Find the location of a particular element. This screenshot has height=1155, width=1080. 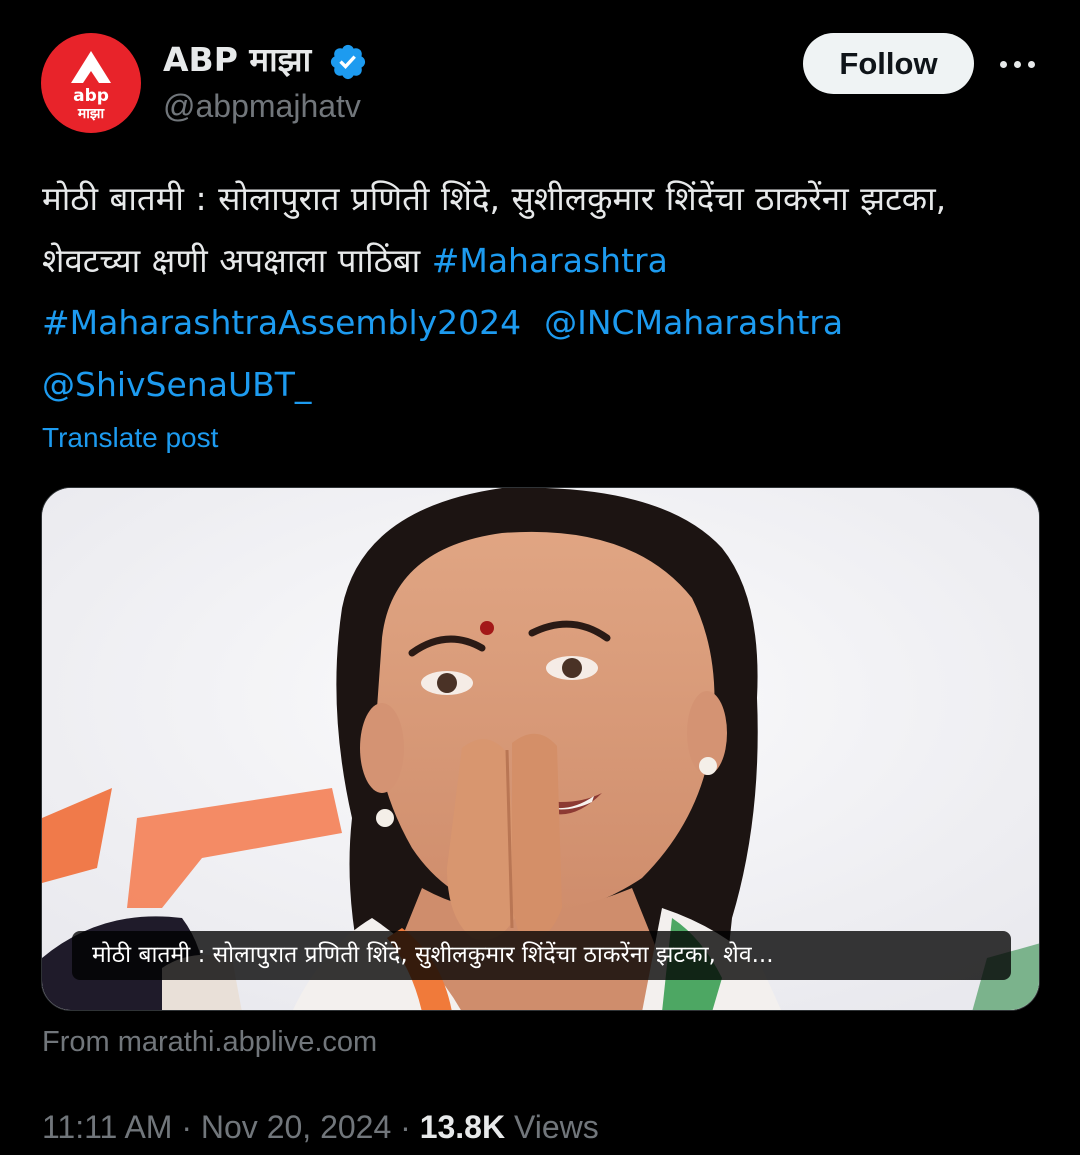

tweet-time: 11:11 AM is located at coordinates (107, 1127).